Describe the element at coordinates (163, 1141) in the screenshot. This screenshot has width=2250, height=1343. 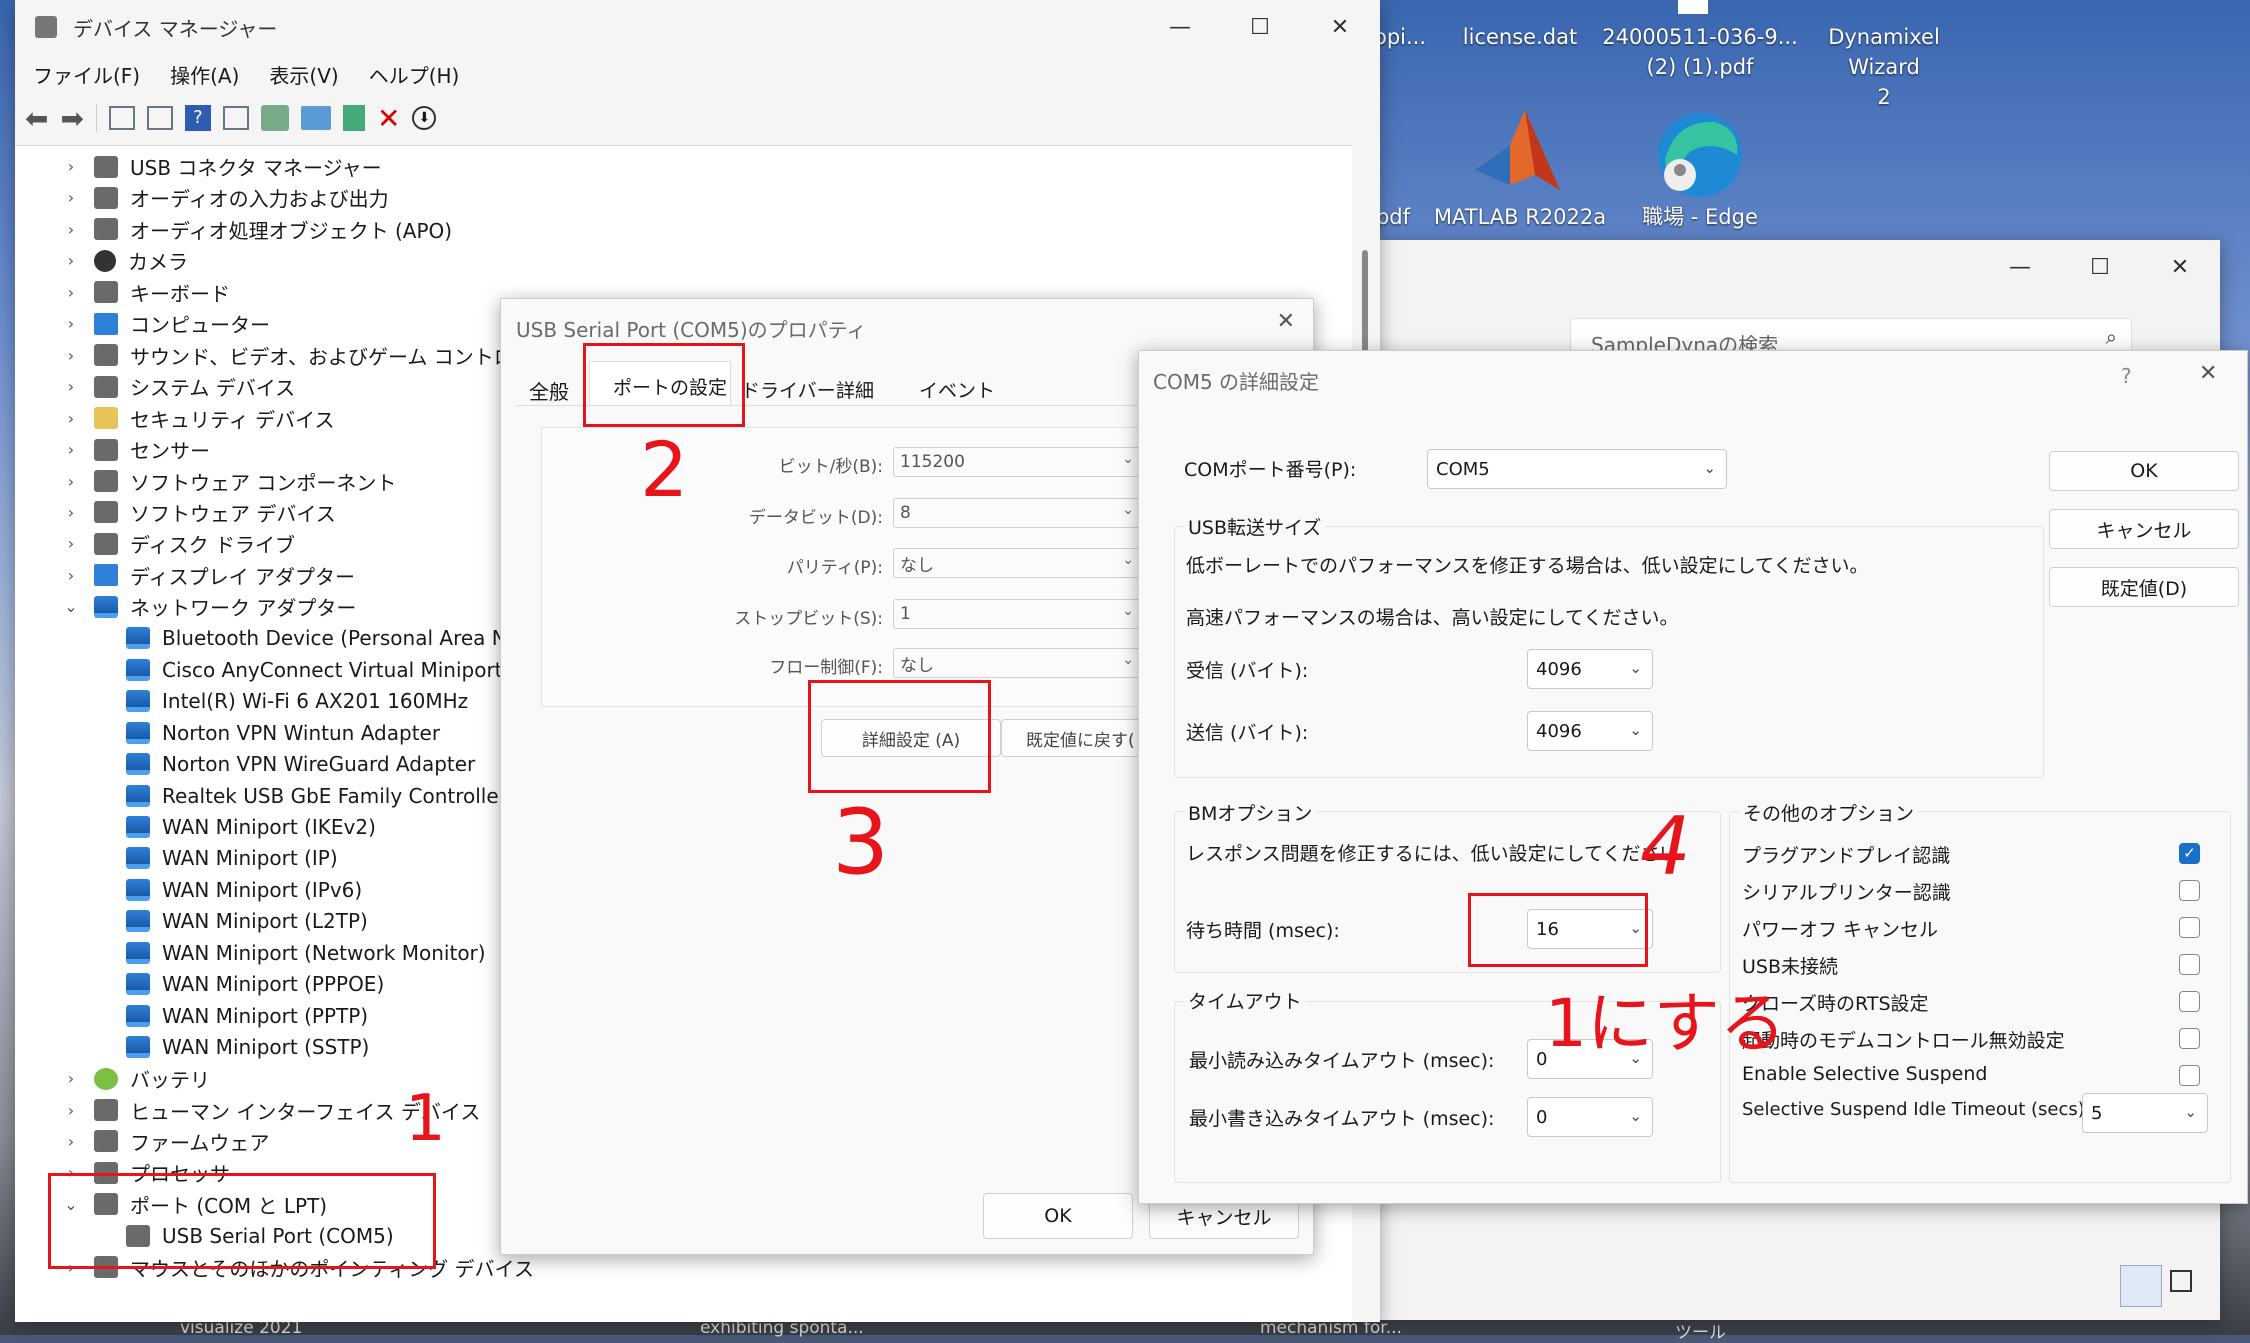
I see `tree-category-item: › ファームウェア` at that location.